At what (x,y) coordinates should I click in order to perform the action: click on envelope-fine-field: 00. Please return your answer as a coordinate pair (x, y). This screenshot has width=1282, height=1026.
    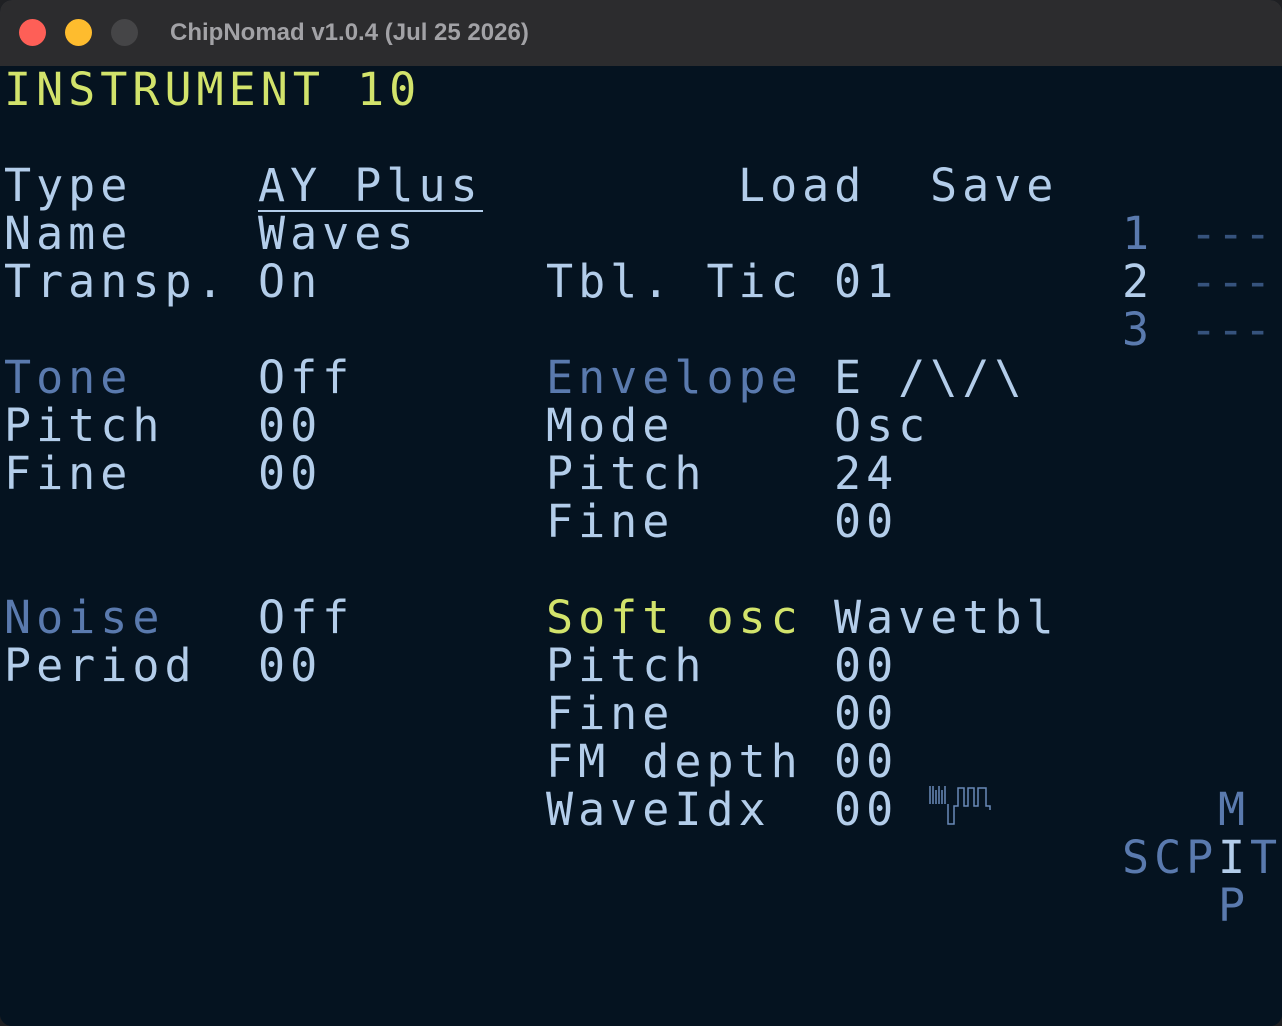
    Looking at the image, I should click on (866, 522).